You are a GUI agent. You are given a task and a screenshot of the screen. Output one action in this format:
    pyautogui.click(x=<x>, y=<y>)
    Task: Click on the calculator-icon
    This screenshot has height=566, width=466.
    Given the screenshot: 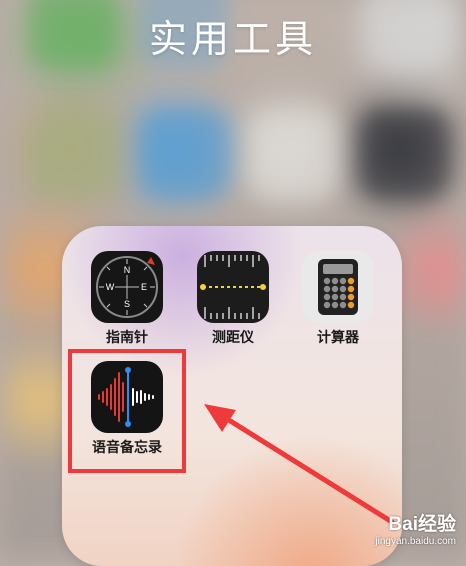 What is the action you would take?
    pyautogui.click(x=338, y=287)
    